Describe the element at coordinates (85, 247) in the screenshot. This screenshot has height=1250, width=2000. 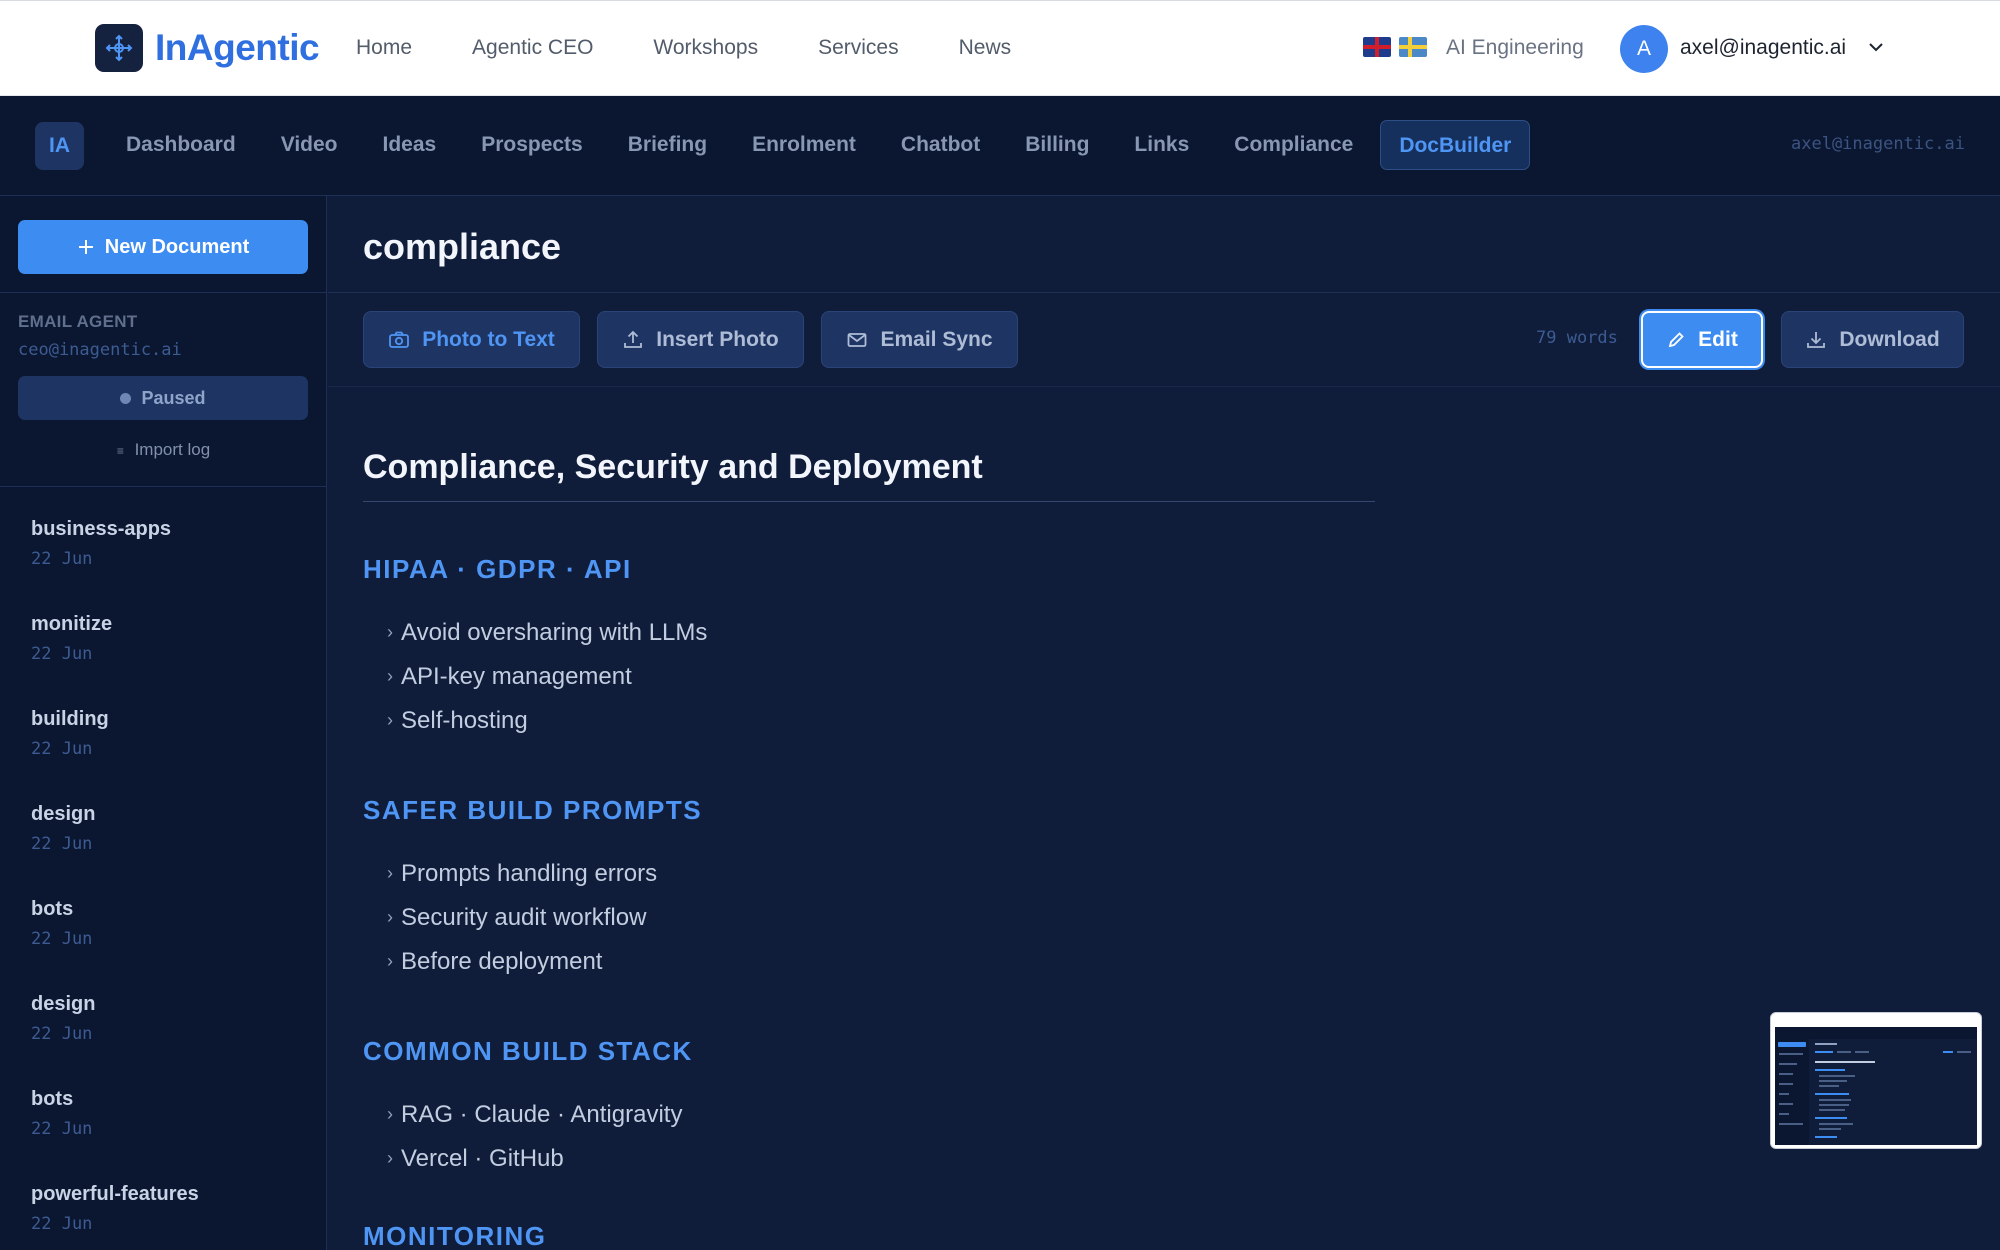
I see `plus-icon` at that location.